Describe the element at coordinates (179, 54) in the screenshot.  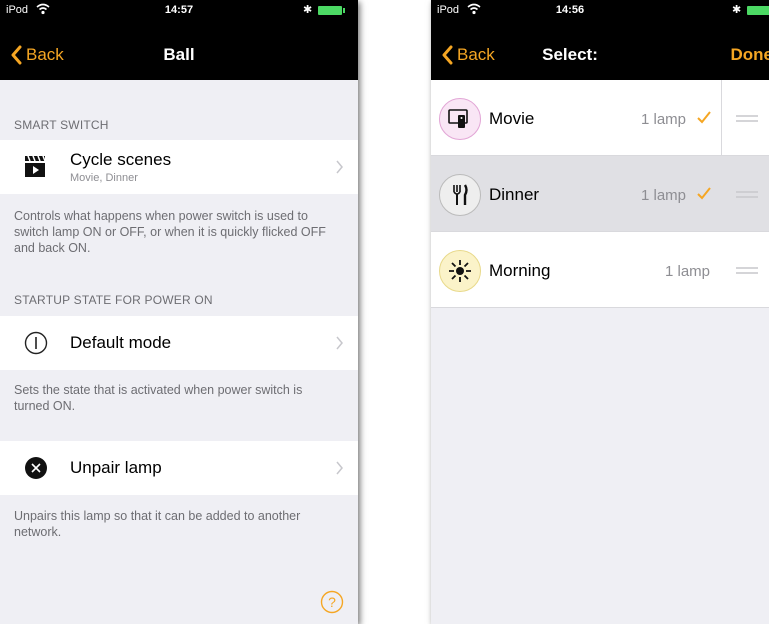
I see `page-title: Ball` at that location.